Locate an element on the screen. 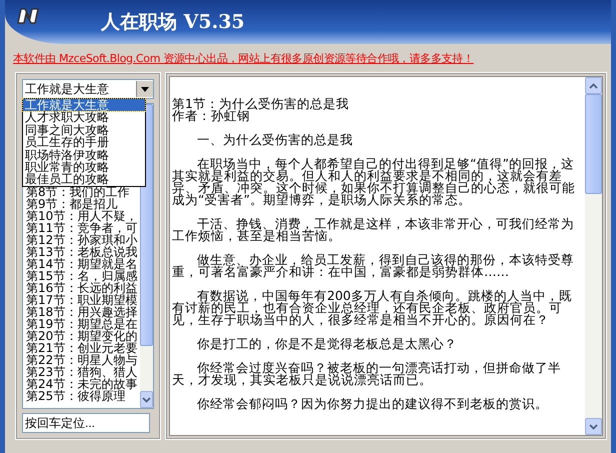 The width and height of the screenshot is (616, 453). chapter-item: 第14节：期望就是名 is located at coordinates (81, 264).